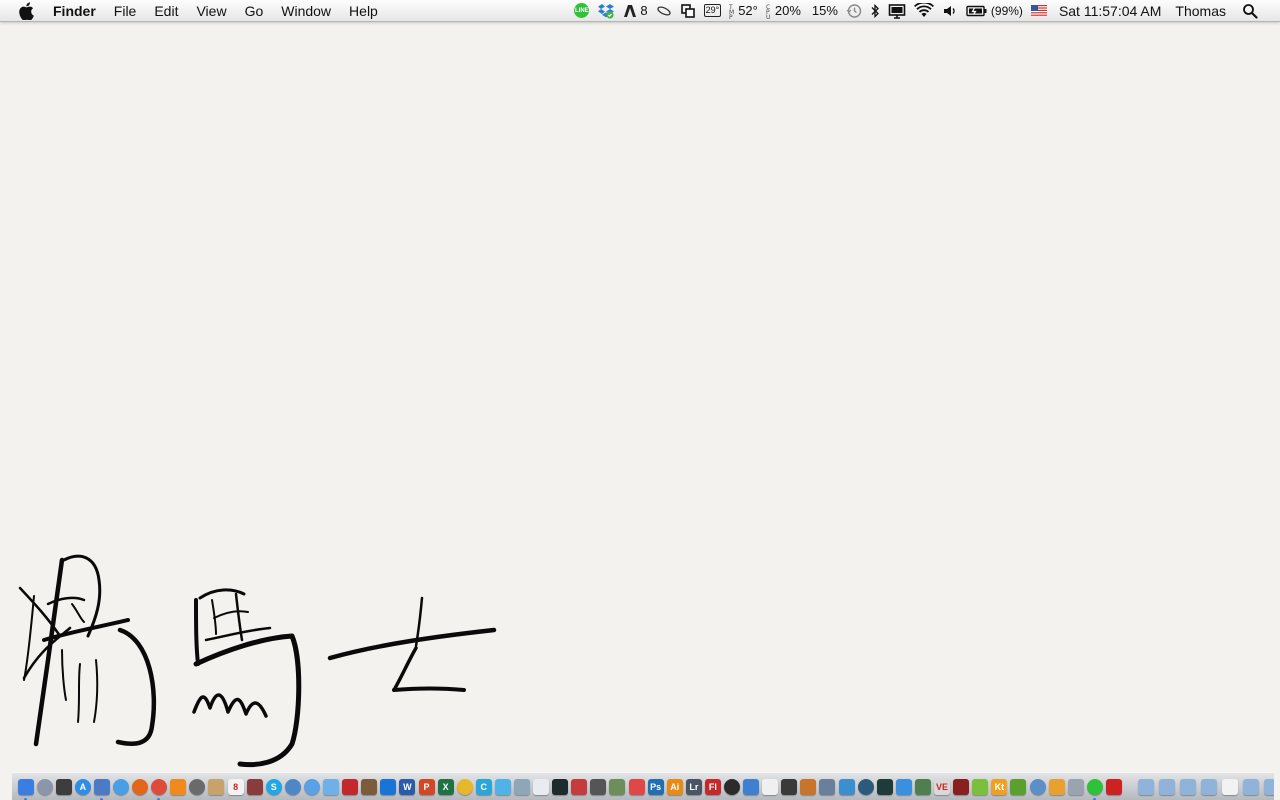 This screenshot has width=1280, height=800. I want to click on dock-android-icon, so click(980, 786).